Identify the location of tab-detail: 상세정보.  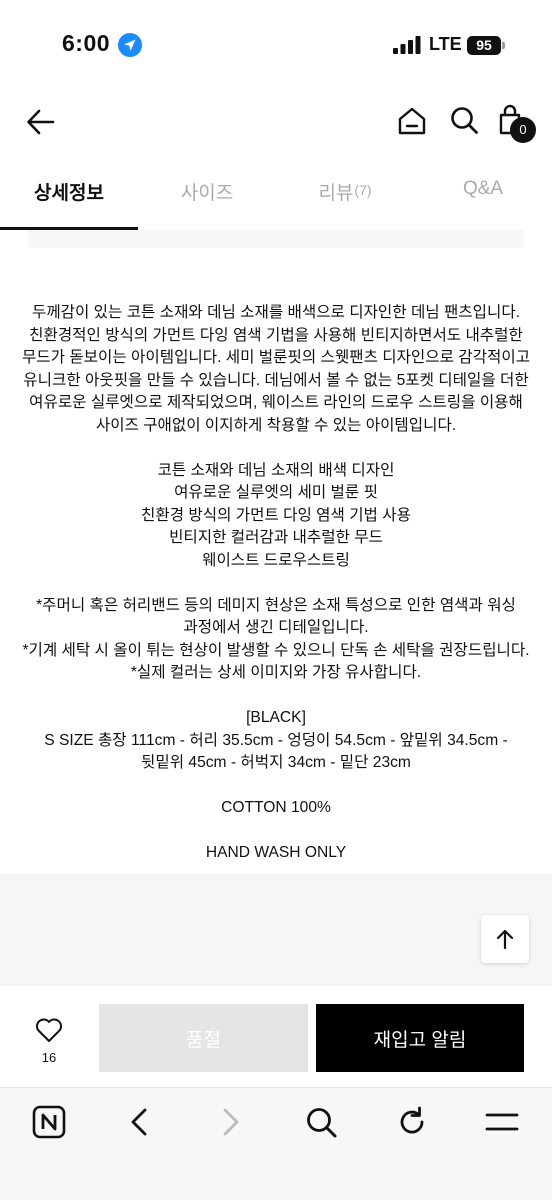
(69, 199).